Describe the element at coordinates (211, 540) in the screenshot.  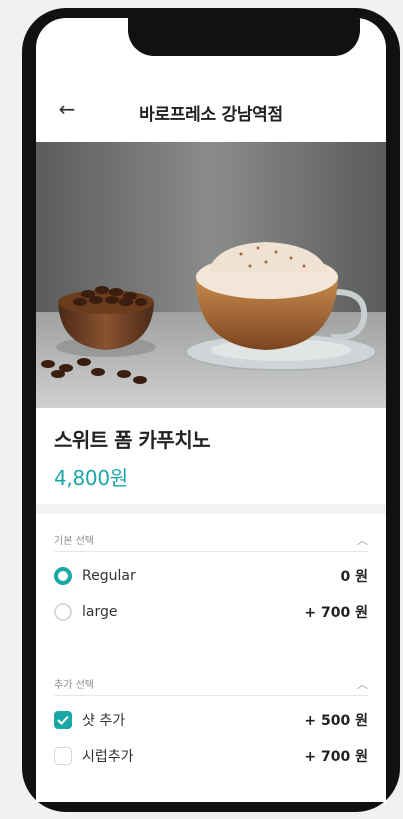
I see `basic-options-header: 기본 선택 ︿` at that location.